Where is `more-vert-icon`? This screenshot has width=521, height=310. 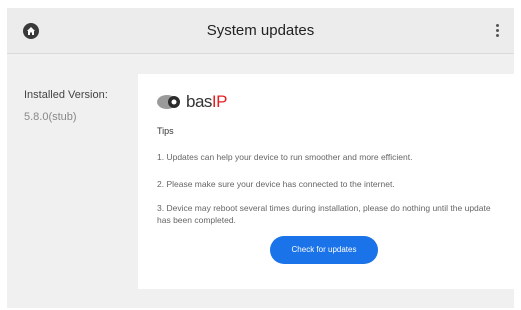 more-vert-icon is located at coordinates (497, 25).